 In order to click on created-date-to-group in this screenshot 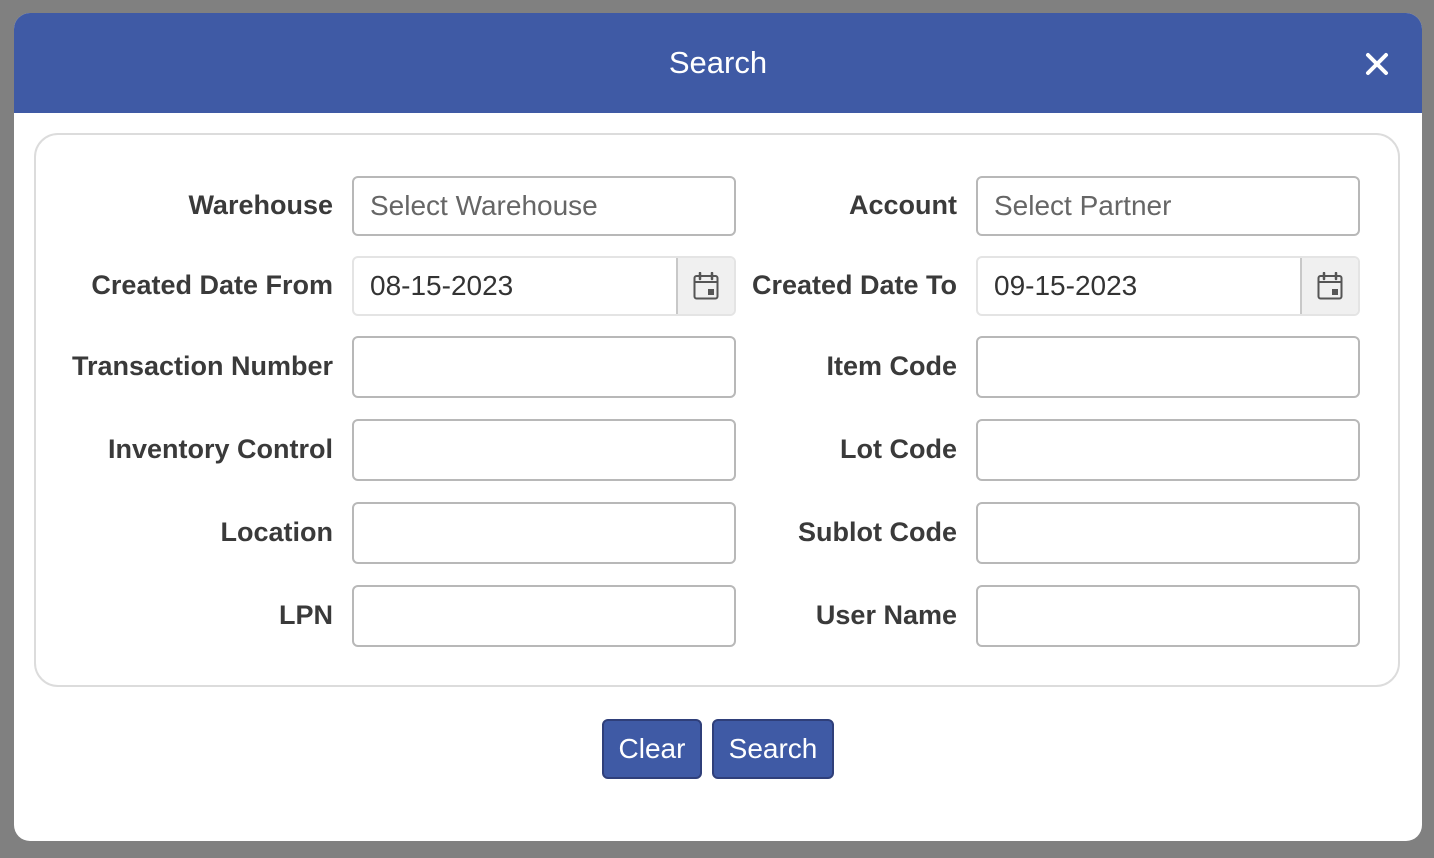, I will do `click(1168, 286)`.